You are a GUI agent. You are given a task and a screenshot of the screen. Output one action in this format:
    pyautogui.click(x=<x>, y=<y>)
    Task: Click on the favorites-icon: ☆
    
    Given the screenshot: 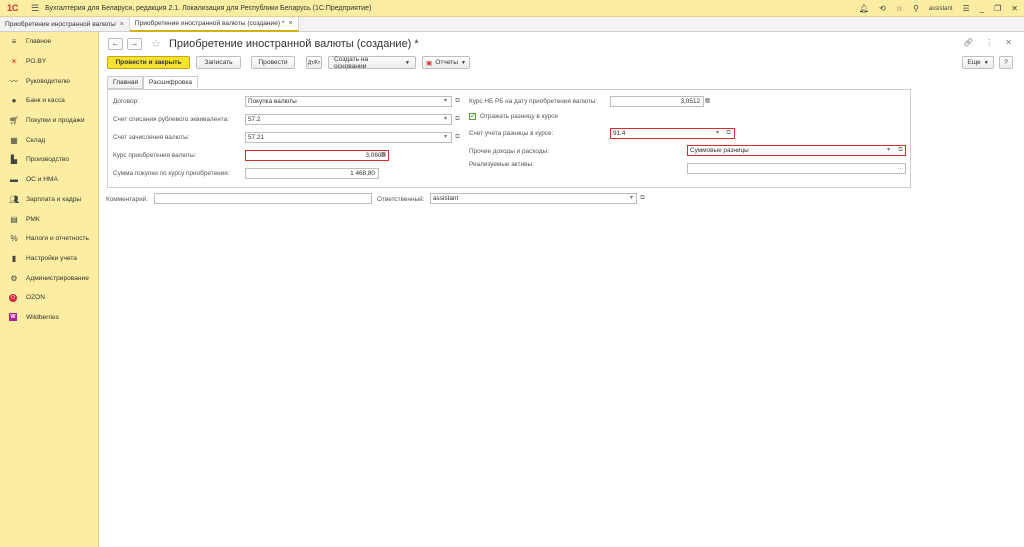 What is the action you would take?
    pyautogui.click(x=899, y=8)
    